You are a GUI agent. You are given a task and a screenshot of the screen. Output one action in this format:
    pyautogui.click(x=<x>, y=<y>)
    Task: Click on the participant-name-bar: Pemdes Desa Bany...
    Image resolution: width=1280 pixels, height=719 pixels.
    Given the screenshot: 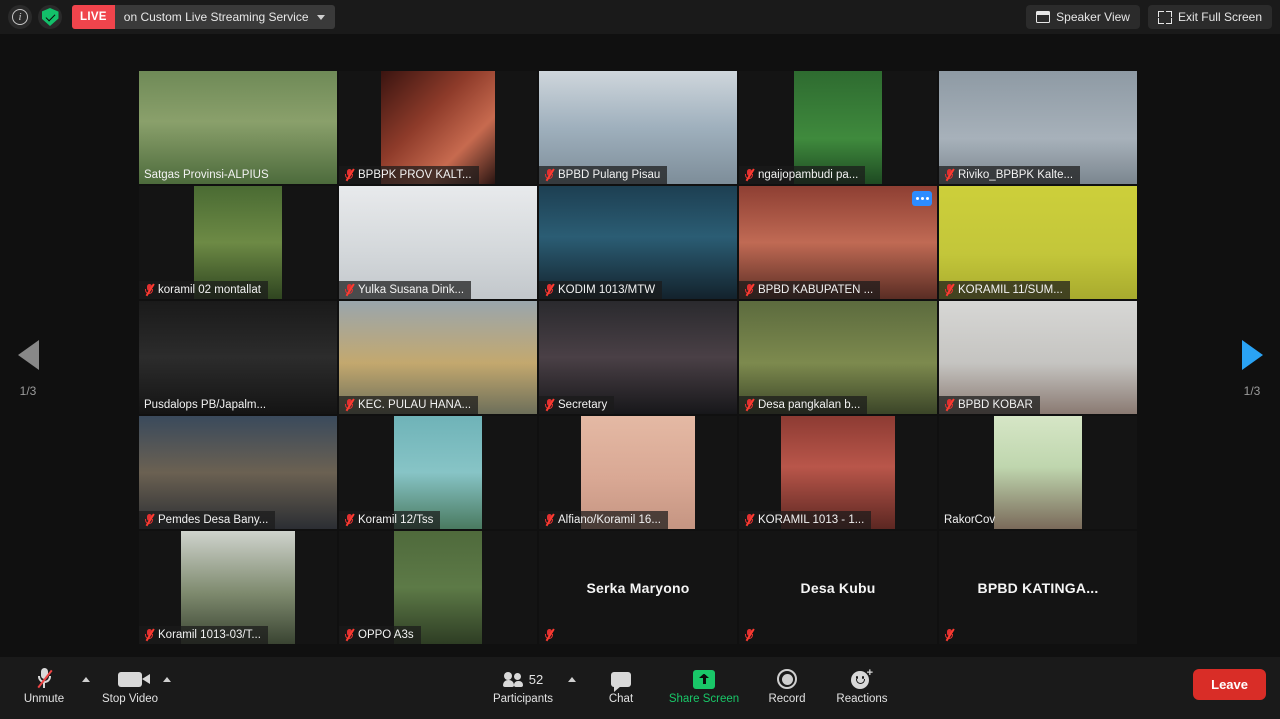 What is the action you would take?
    pyautogui.click(x=207, y=520)
    